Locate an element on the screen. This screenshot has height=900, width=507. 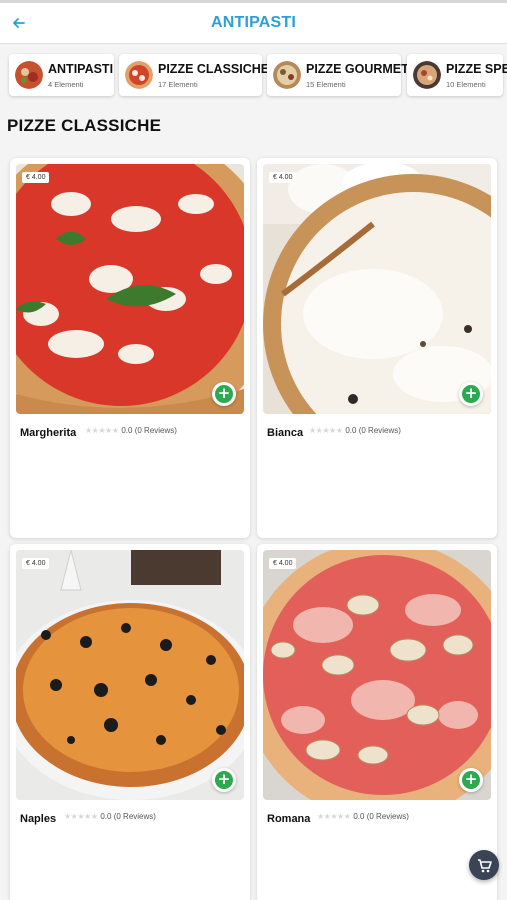
category-name: PIZZE SPE is located at coordinates (476, 69).